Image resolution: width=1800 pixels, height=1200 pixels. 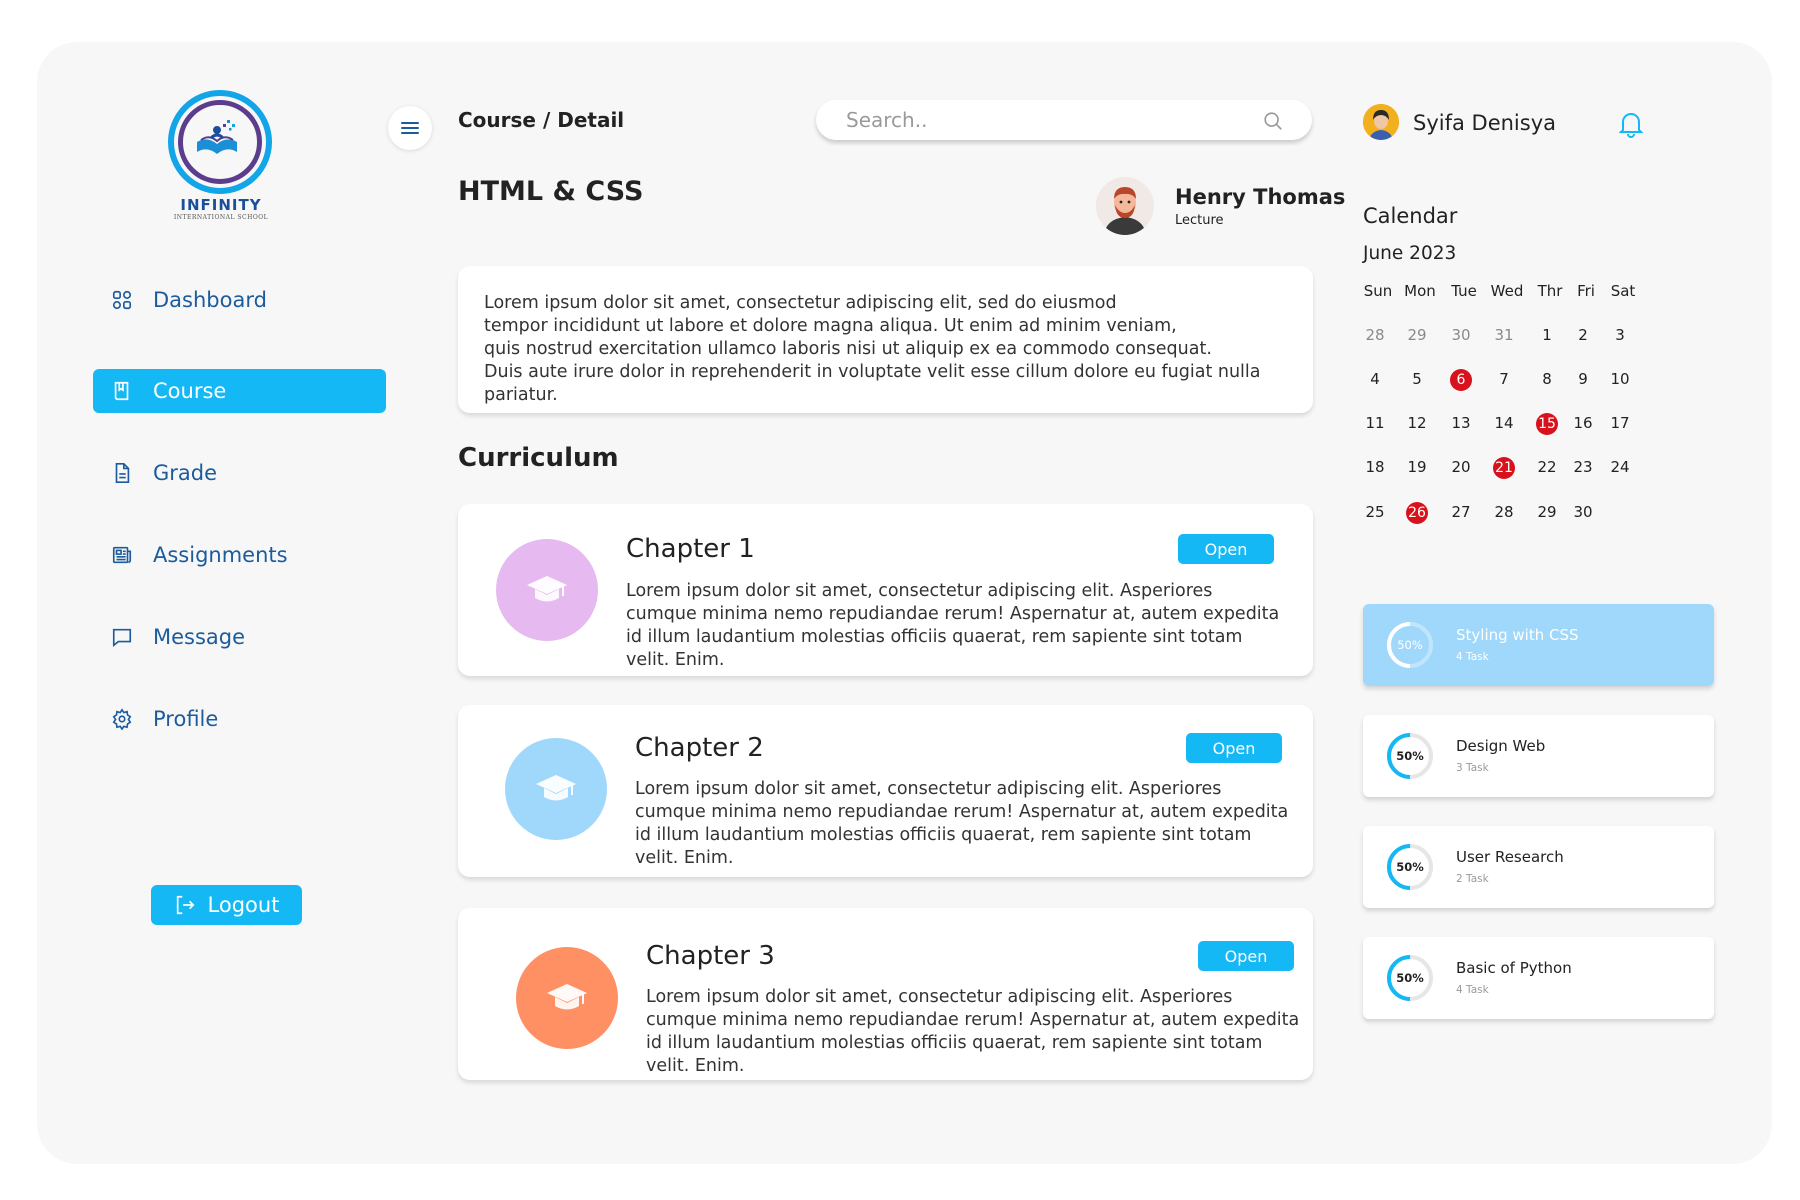 What do you see at coordinates (185, 473) in the screenshot?
I see `sidebar-item-label: Grade` at bounding box center [185, 473].